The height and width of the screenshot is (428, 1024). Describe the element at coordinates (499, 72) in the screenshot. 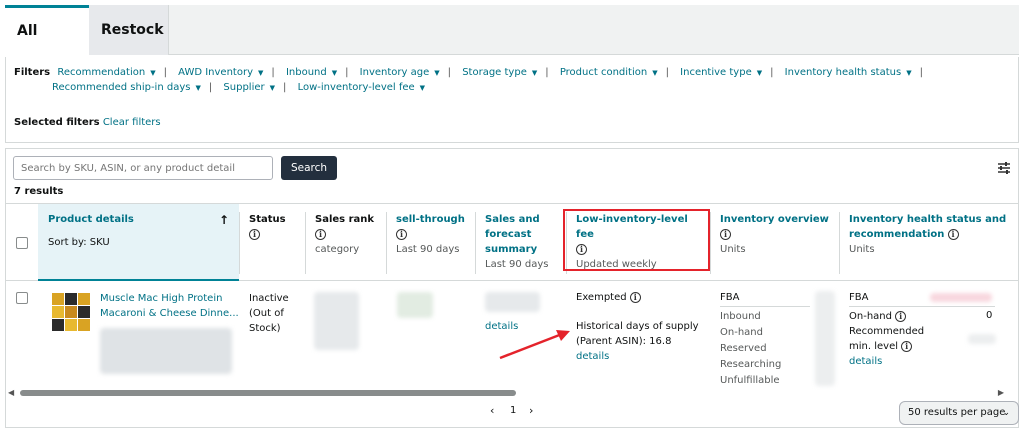

I see `filter-storage-type: Storage type ▼` at that location.